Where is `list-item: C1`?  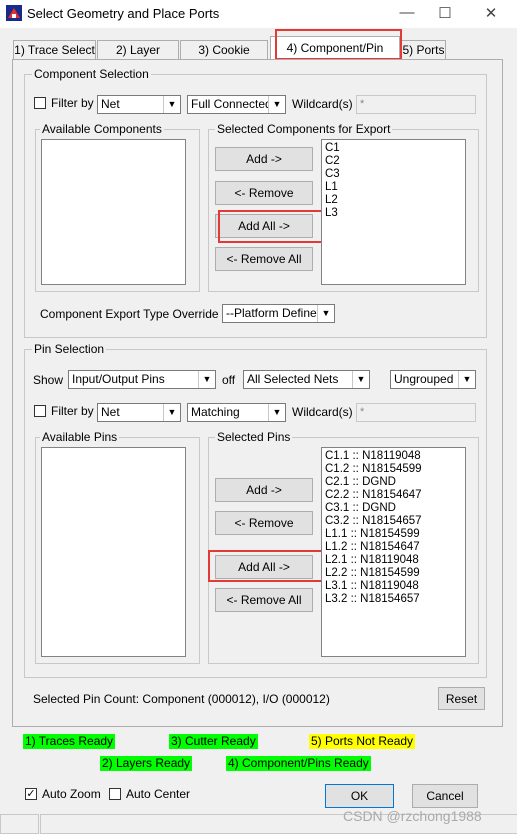
list-item: C1 is located at coordinates (393, 148).